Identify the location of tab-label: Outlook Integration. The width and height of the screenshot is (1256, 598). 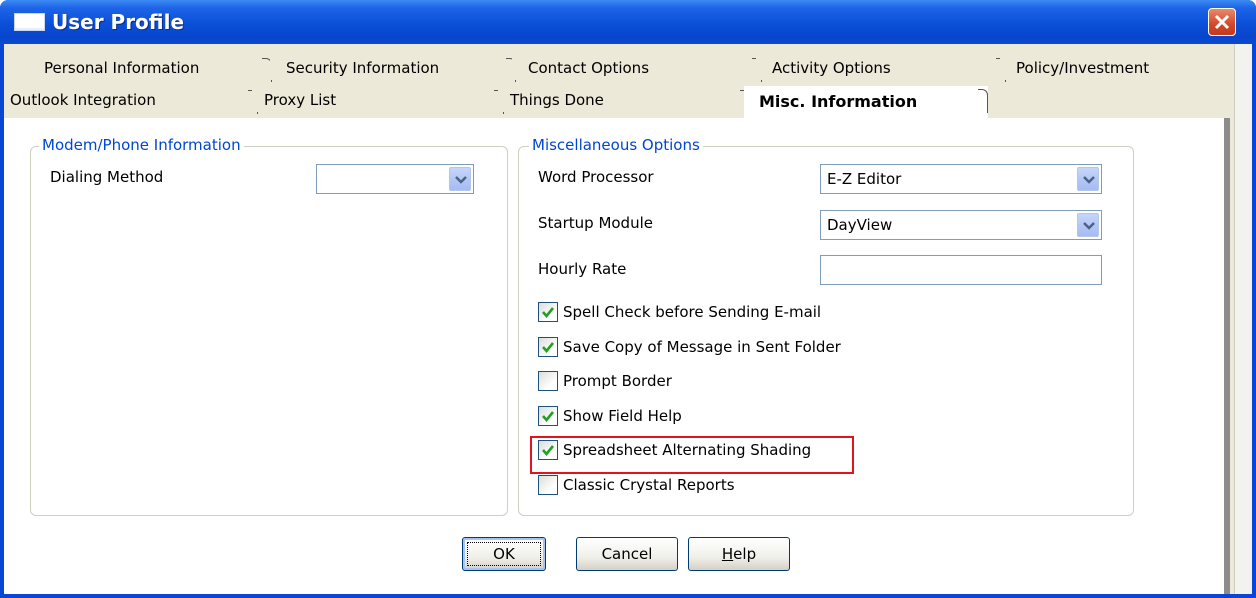
(83, 100).